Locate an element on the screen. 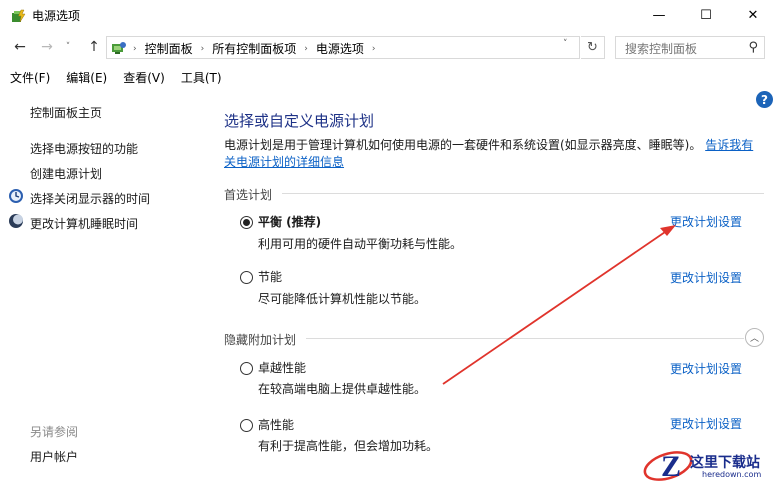  sidebar-item-display-off: 选择关闭显示器的时间 is located at coordinates (90, 198).